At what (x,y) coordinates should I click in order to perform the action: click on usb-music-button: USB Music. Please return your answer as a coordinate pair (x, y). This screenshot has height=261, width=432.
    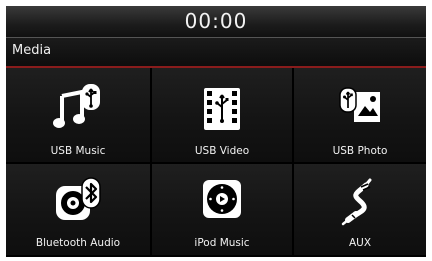
    Looking at the image, I should click on (79, 116).